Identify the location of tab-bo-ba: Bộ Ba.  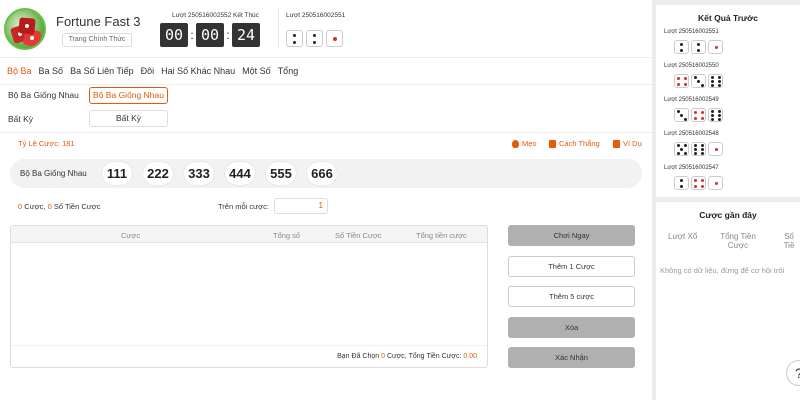
(19, 74).